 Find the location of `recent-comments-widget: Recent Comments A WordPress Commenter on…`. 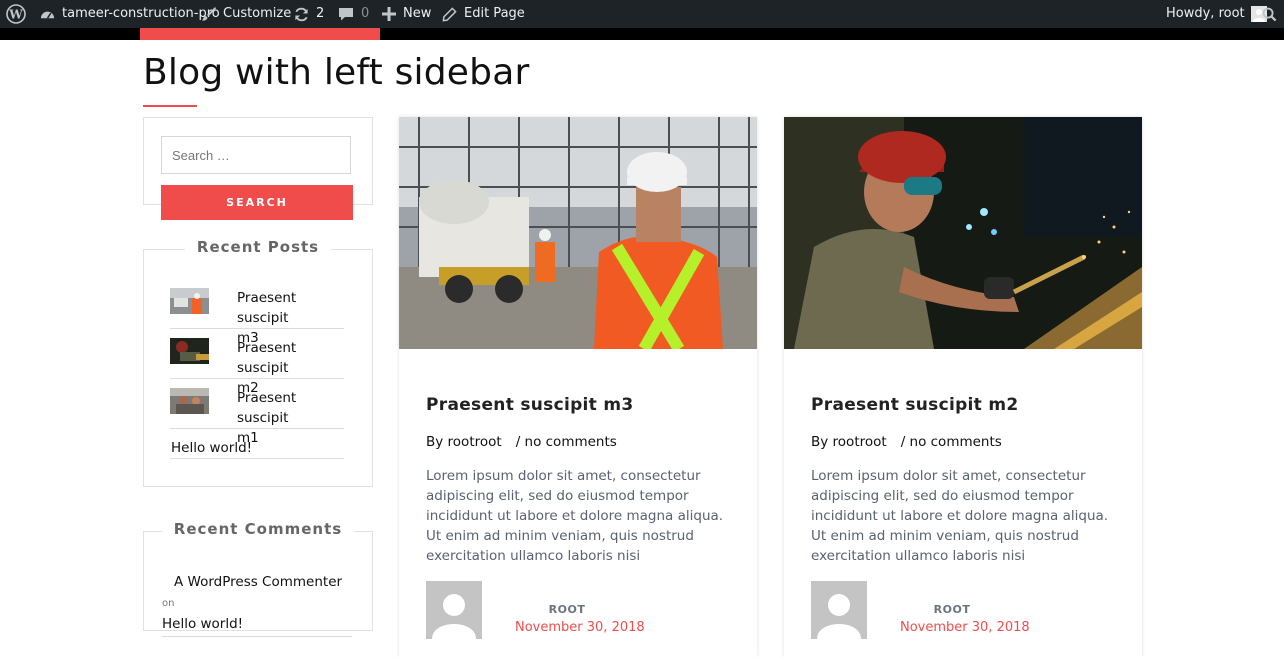

recent-comments-widget: Recent Comments A WordPress Commenter on… is located at coordinates (258, 578).